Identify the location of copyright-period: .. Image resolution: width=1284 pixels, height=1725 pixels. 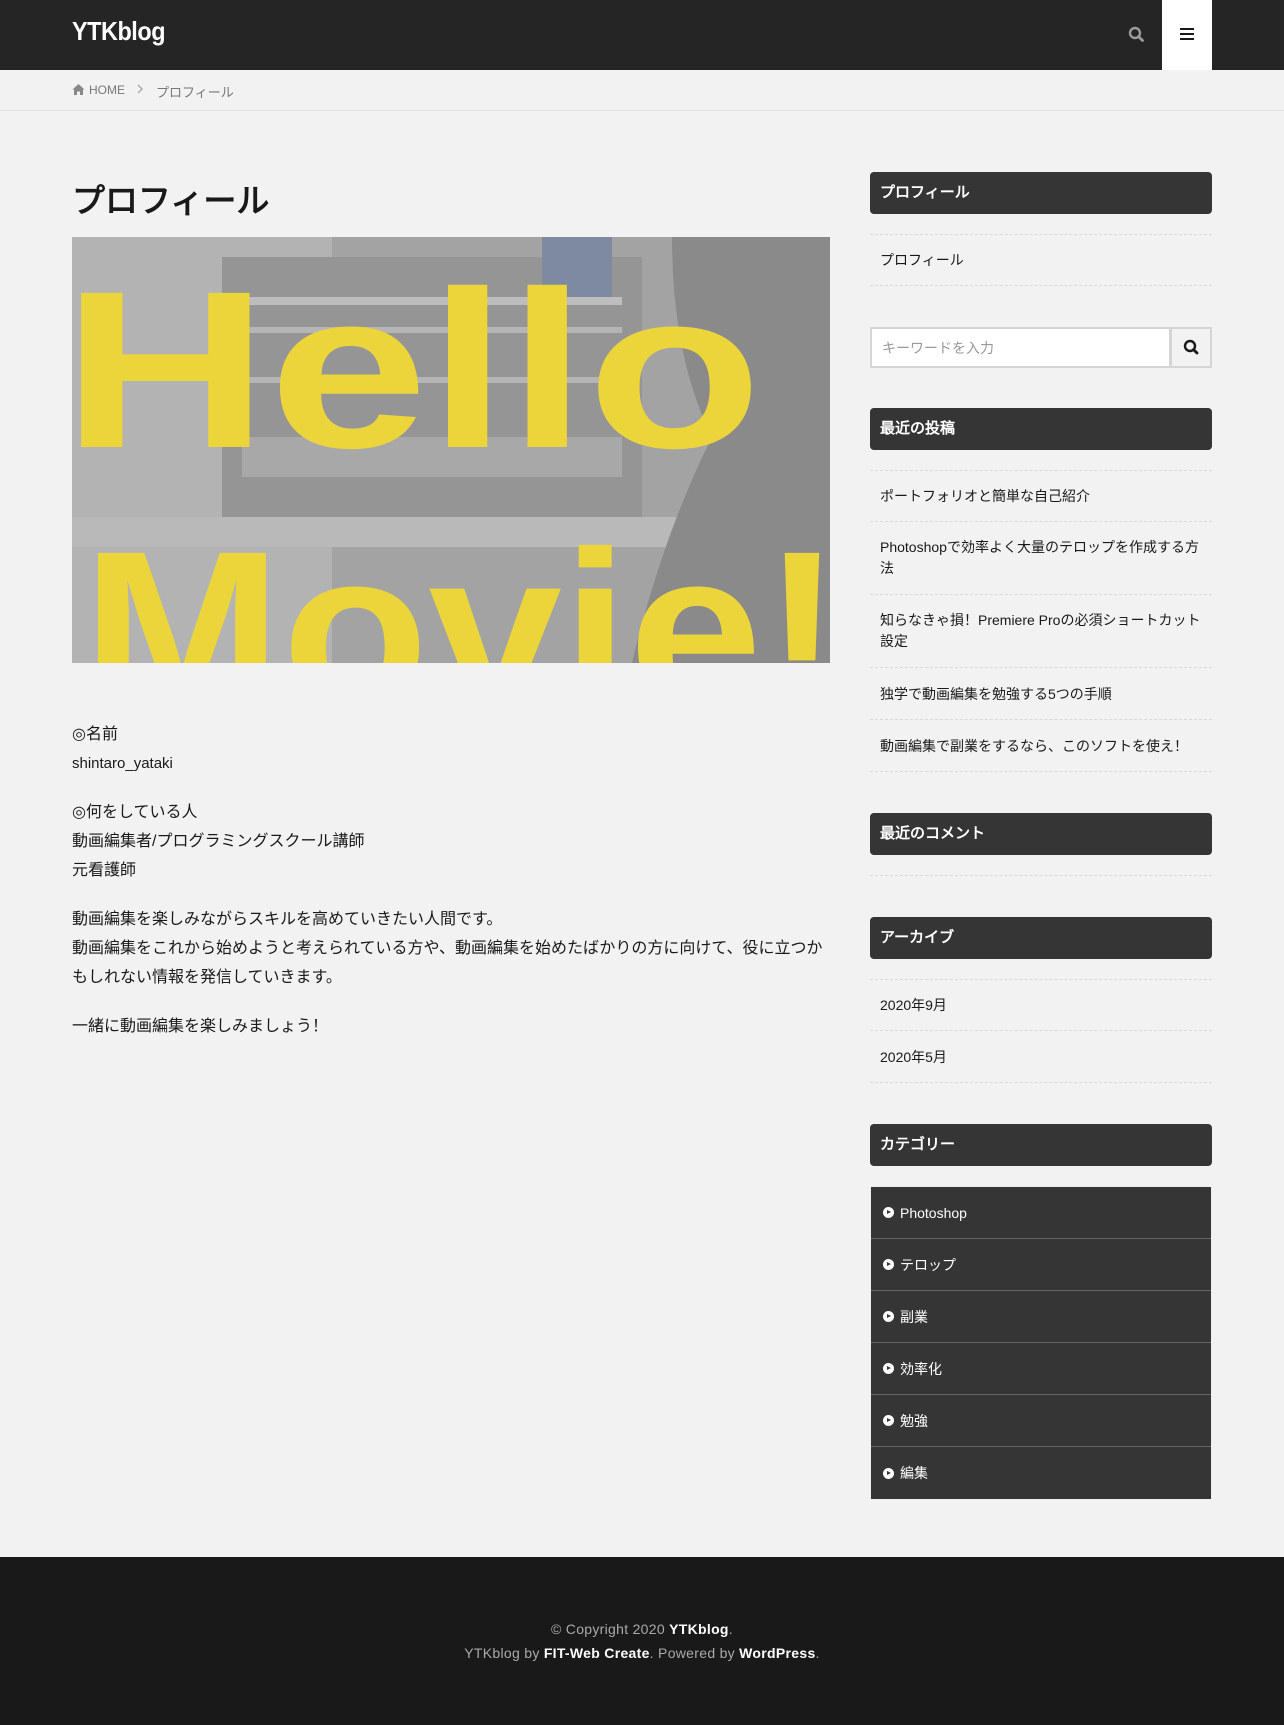
(730, 1629).